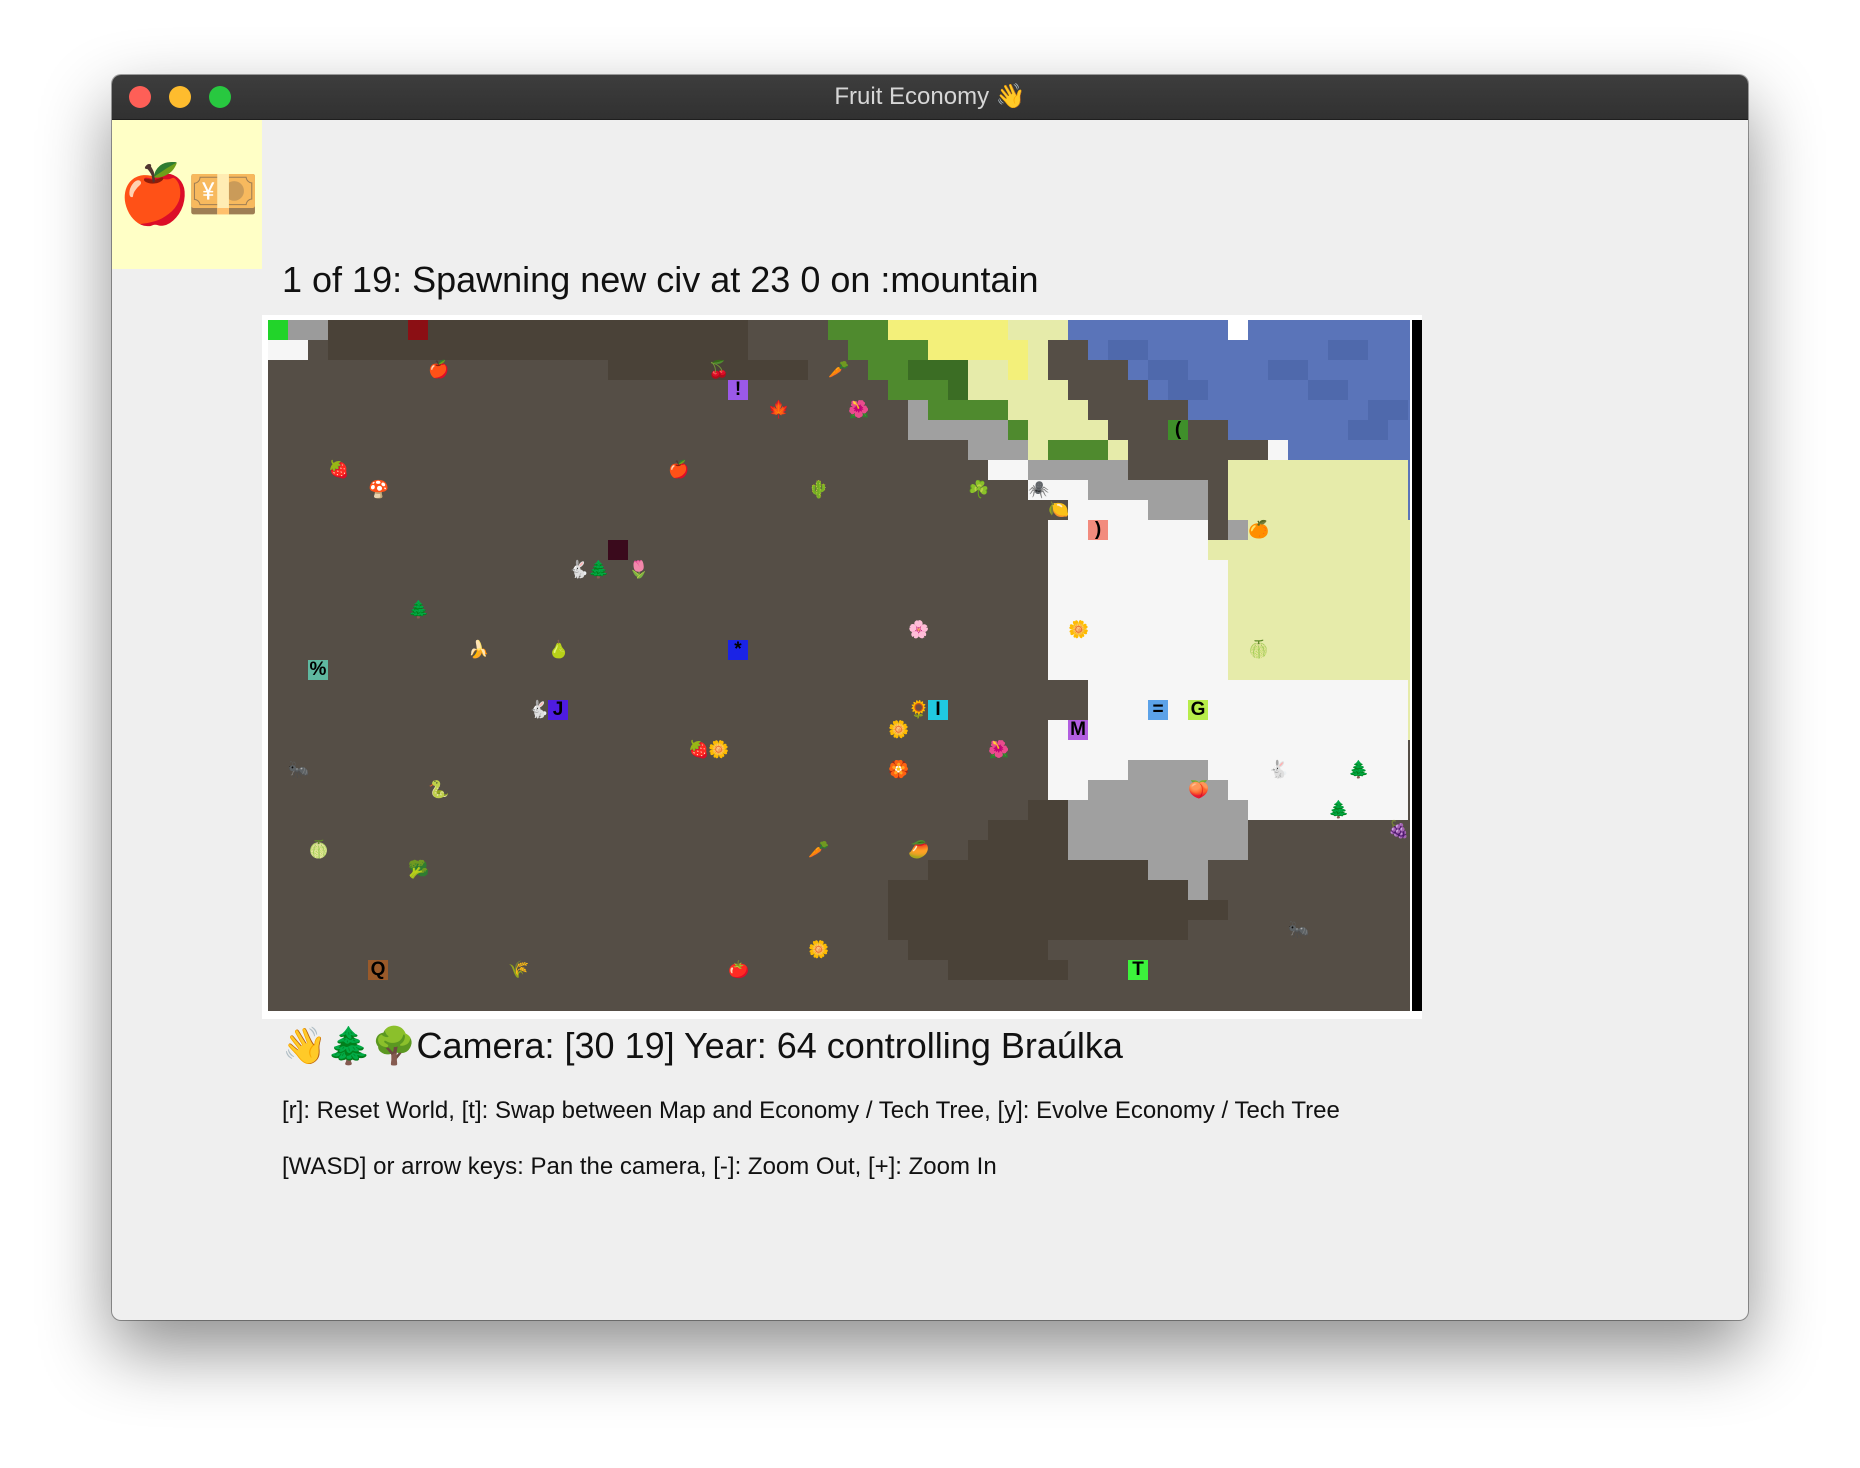  Describe the element at coordinates (918, 630) in the screenshot. I see `map-entity-icon: 🌸` at that location.